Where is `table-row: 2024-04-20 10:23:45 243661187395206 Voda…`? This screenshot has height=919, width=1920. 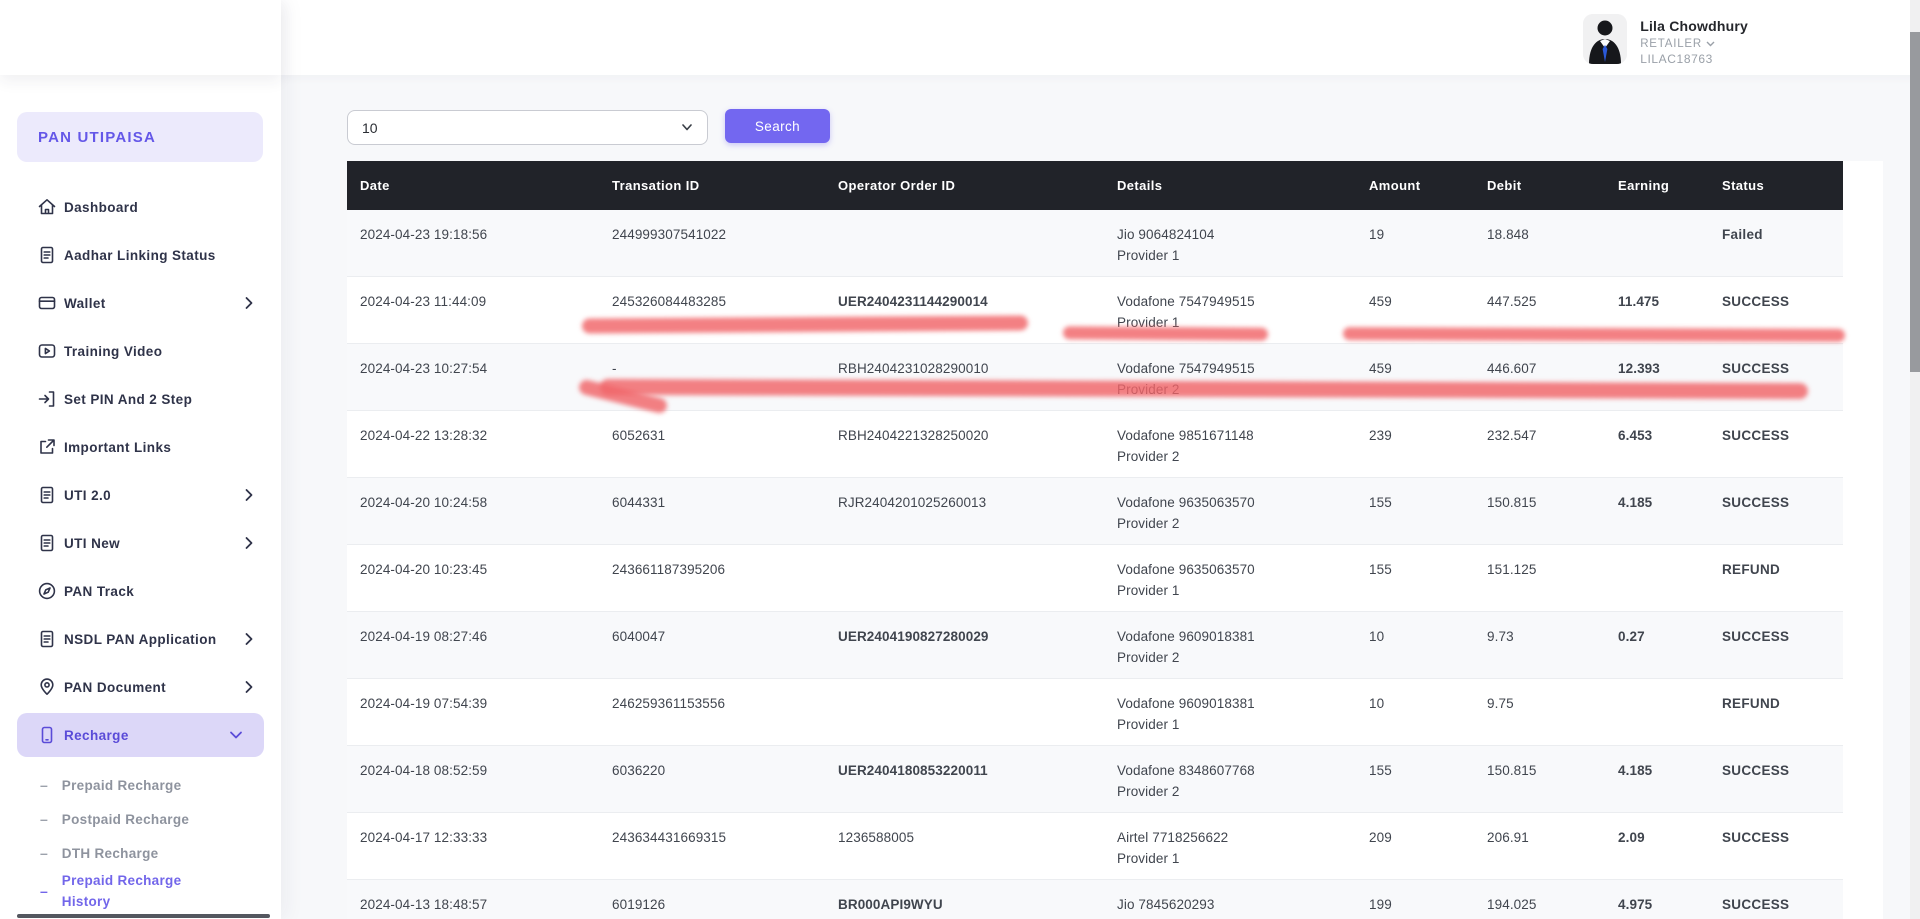 table-row: 2024-04-20 10:23:45 243661187395206 Voda… is located at coordinates (1095, 578).